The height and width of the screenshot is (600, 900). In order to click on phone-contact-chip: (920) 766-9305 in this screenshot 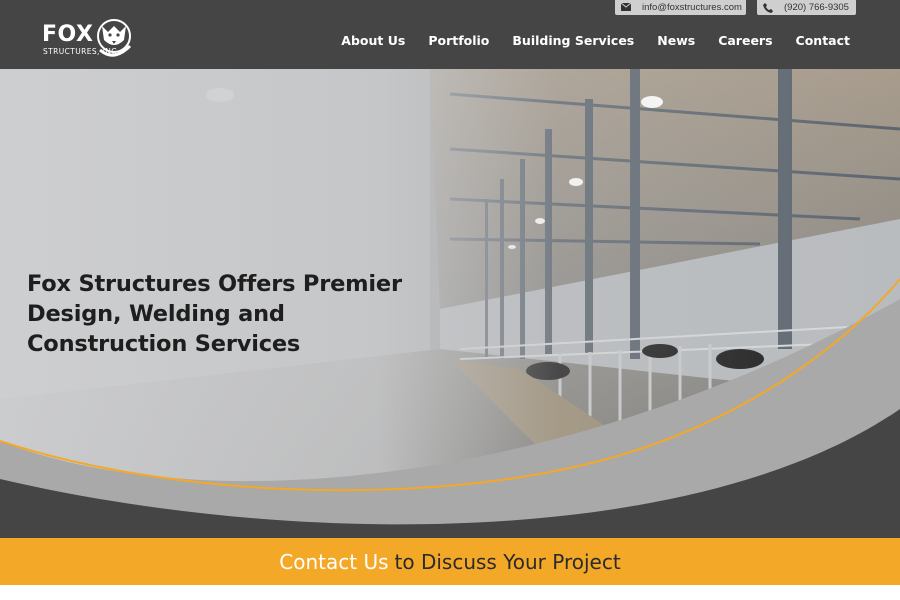, I will do `click(806, 7)`.